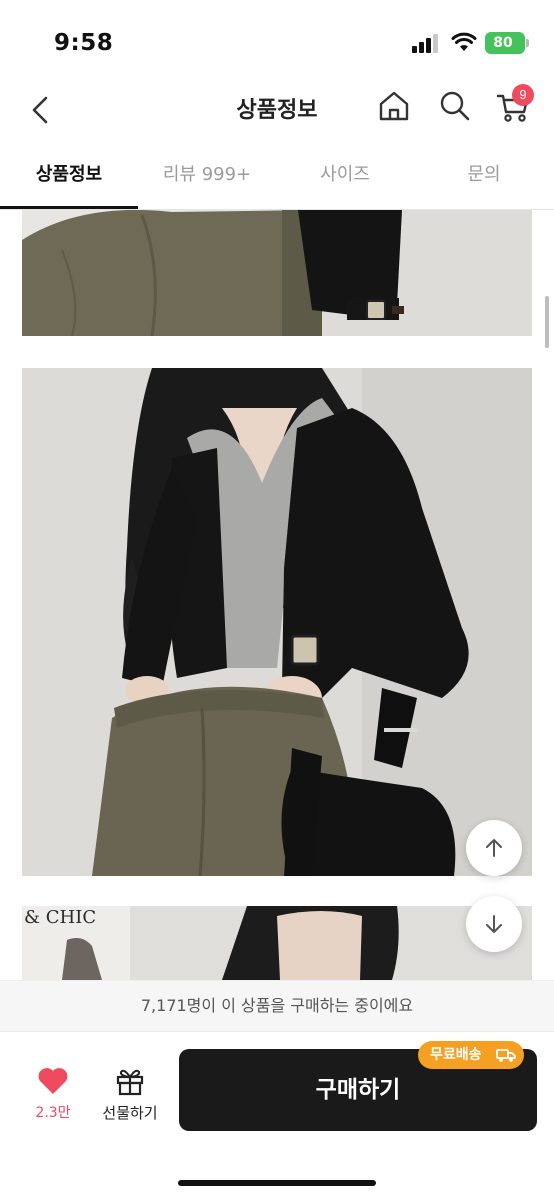 The width and height of the screenshot is (554, 1200). What do you see at coordinates (53, 1081) in the screenshot?
I see `heart-icon` at bounding box center [53, 1081].